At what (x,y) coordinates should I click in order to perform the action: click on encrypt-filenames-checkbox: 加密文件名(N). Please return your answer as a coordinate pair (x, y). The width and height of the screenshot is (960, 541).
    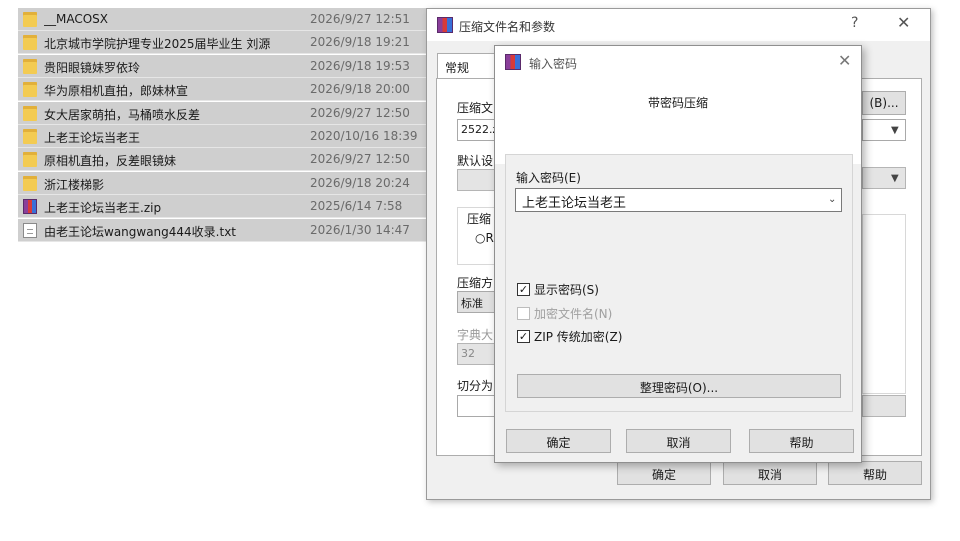
    Looking at the image, I should click on (564, 313).